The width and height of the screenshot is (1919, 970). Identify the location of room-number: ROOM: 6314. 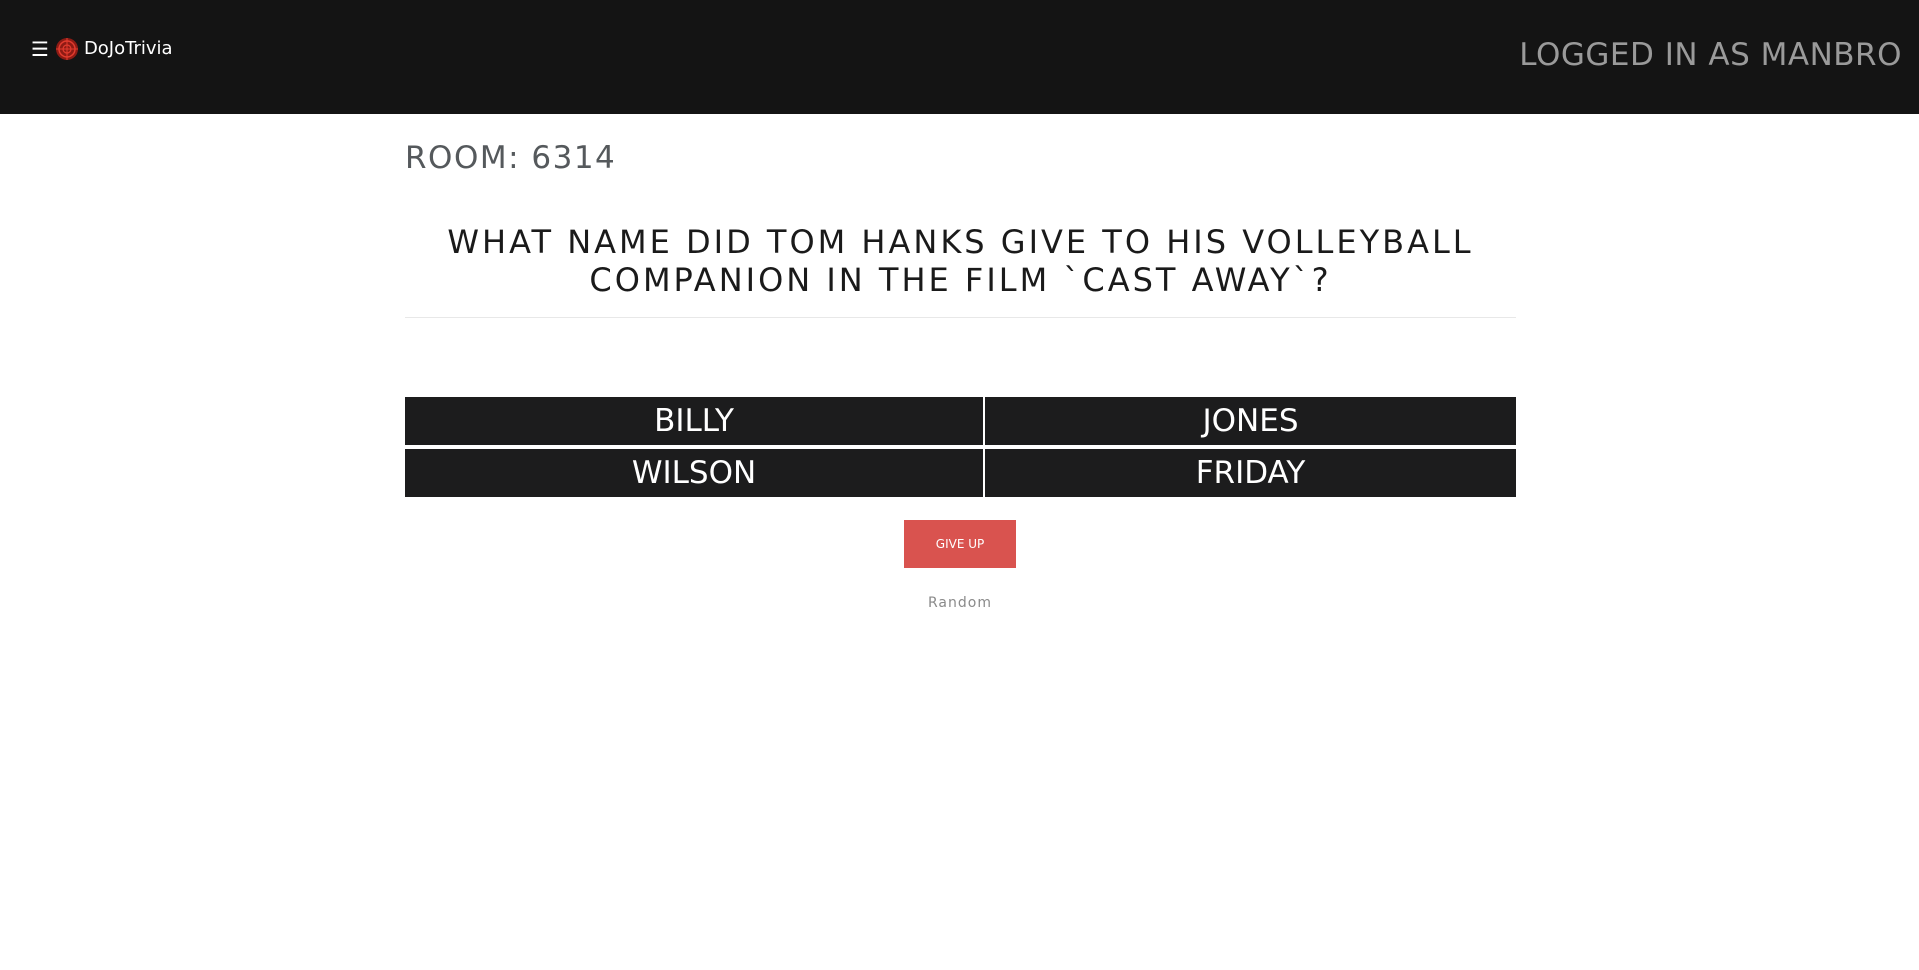
(511, 158).